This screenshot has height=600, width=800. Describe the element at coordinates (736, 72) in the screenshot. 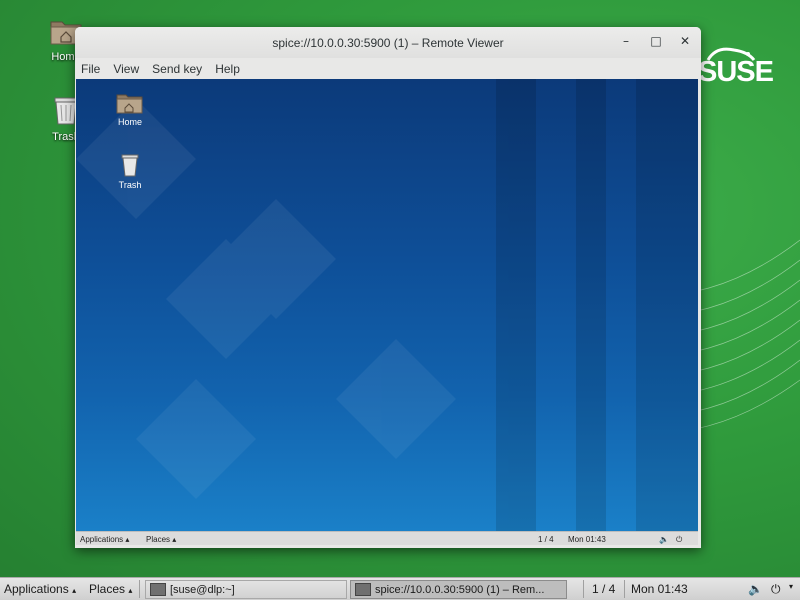

I see `suse-logo-text: SUSE` at that location.